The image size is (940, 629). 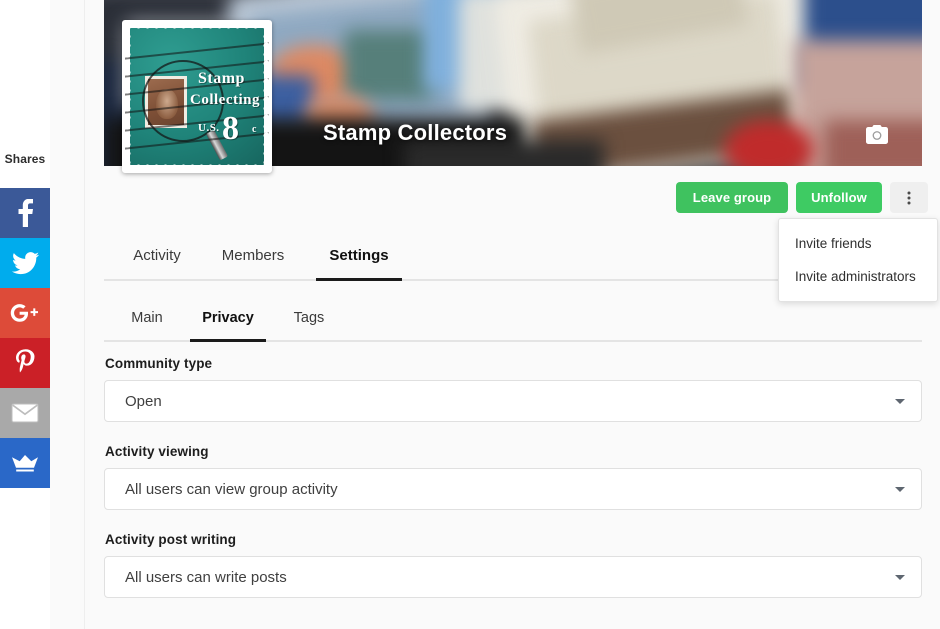 I want to click on field-community-type: Community type Open, so click(x=513, y=389).